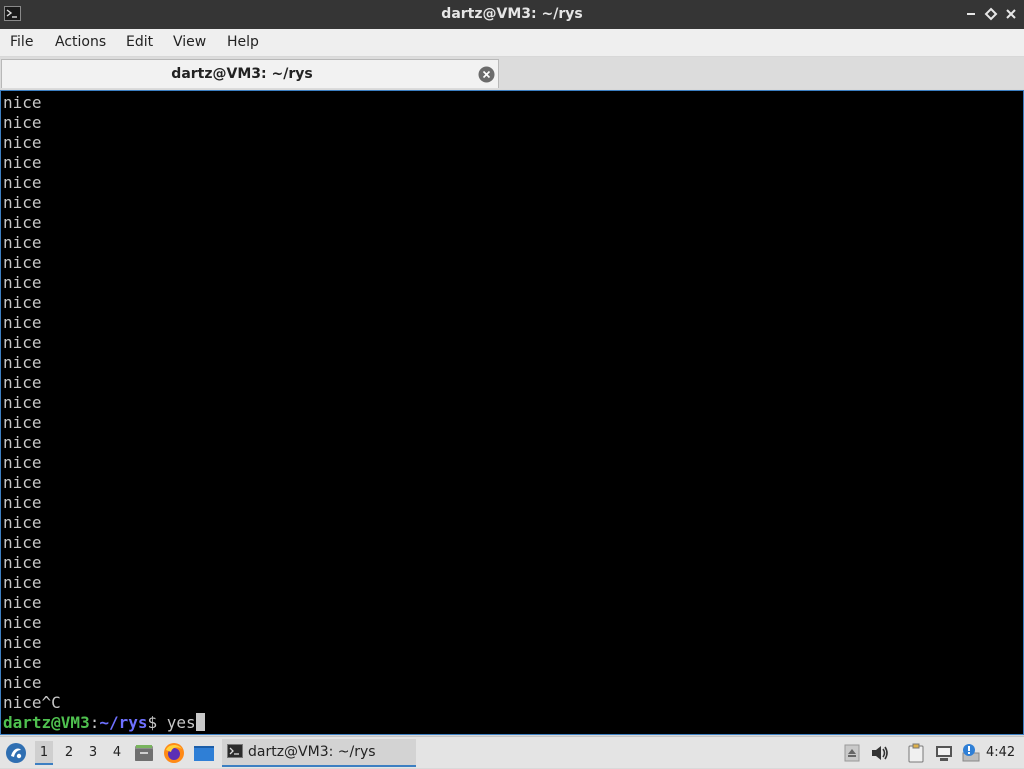 Image resolution: width=1024 pixels, height=769 pixels. I want to click on tab-terminal: dartz@VM3: ~/rys, so click(250, 73).